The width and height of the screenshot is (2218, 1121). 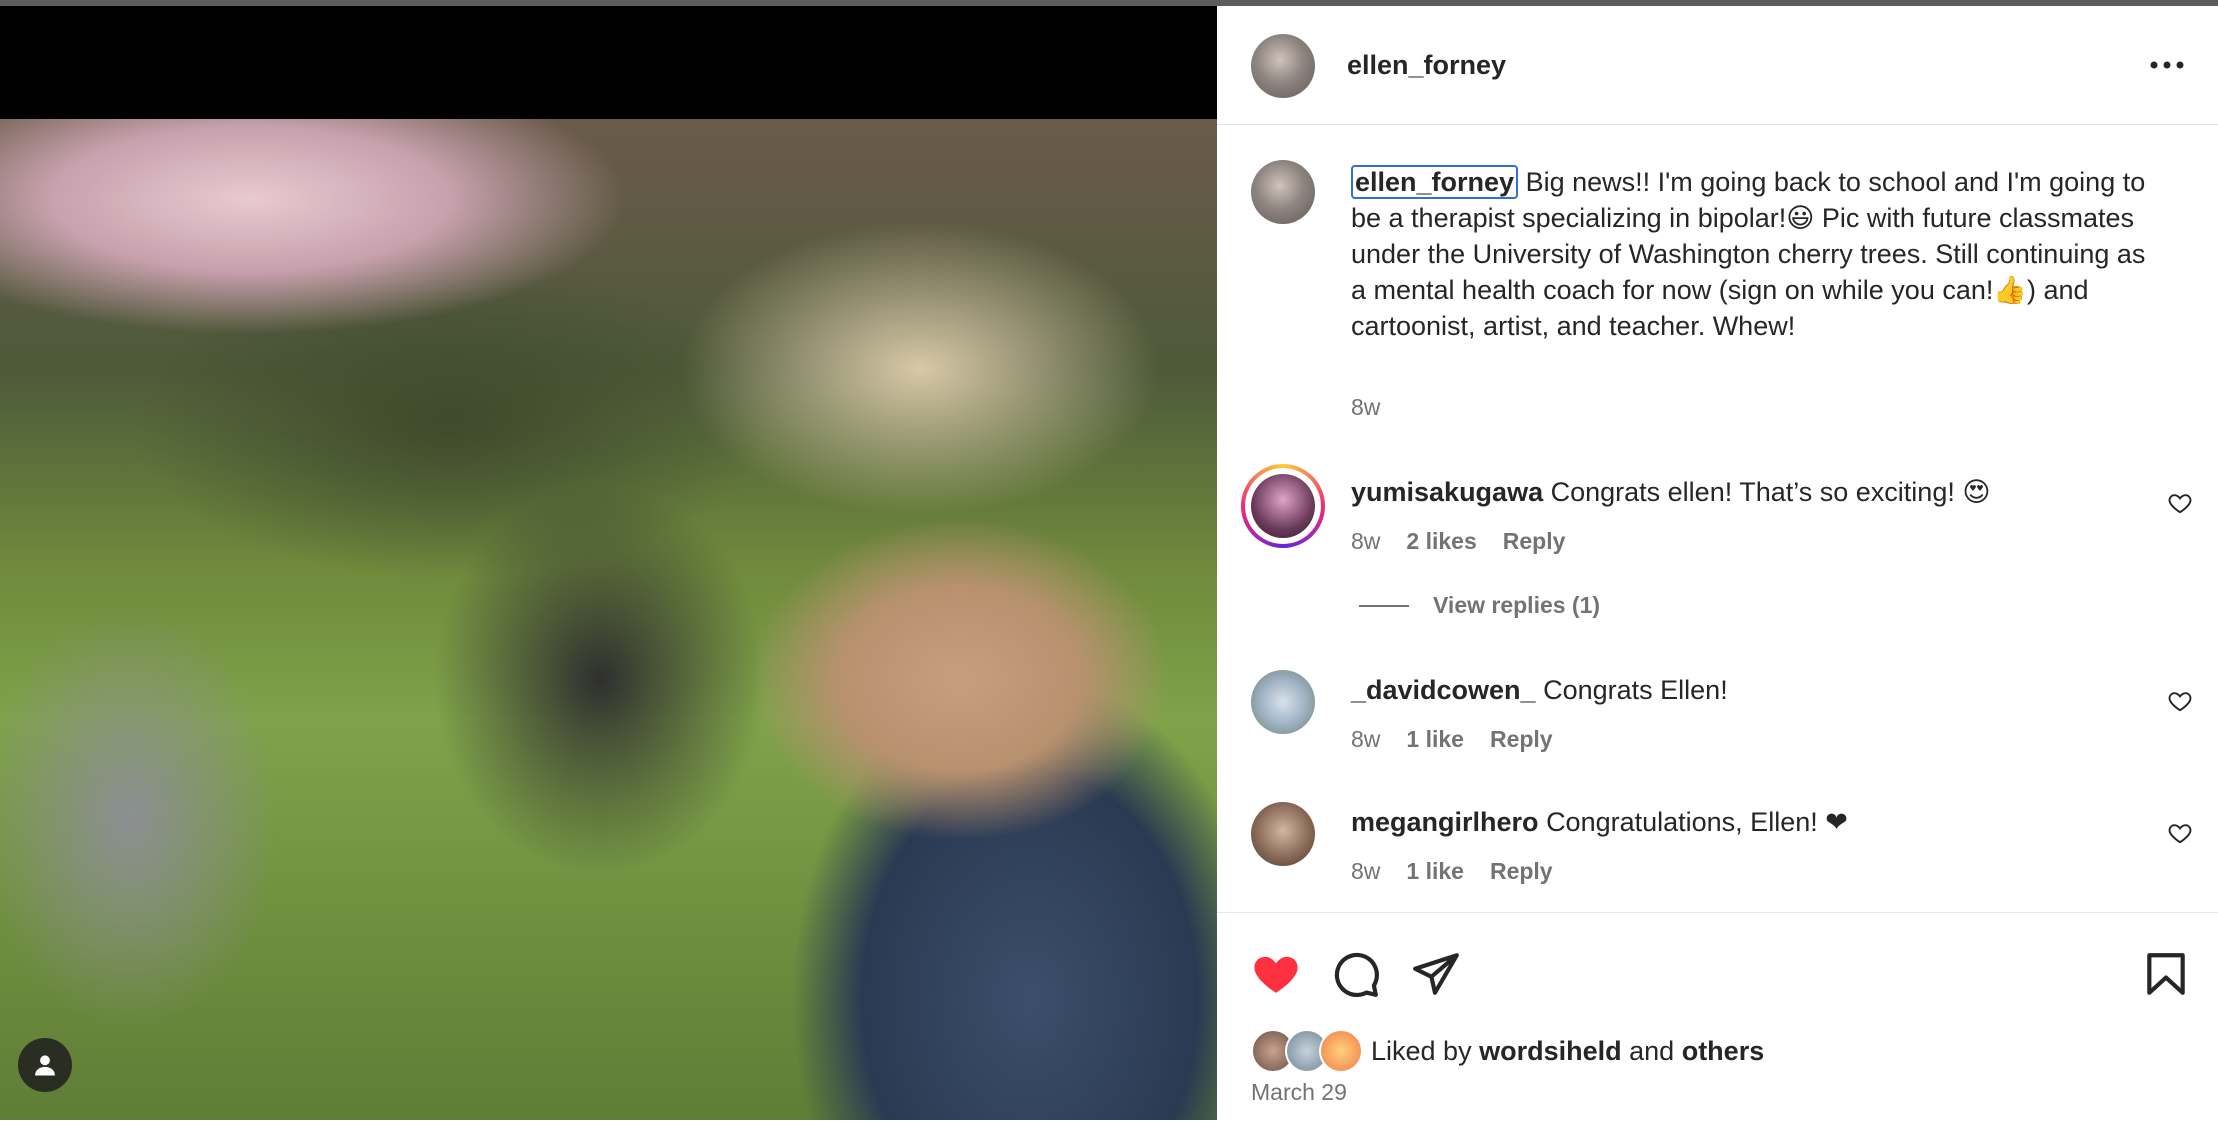 I want to click on comment-body: megangirlhero Congratulations, Ellen! ❤, so click(x=1731, y=822).